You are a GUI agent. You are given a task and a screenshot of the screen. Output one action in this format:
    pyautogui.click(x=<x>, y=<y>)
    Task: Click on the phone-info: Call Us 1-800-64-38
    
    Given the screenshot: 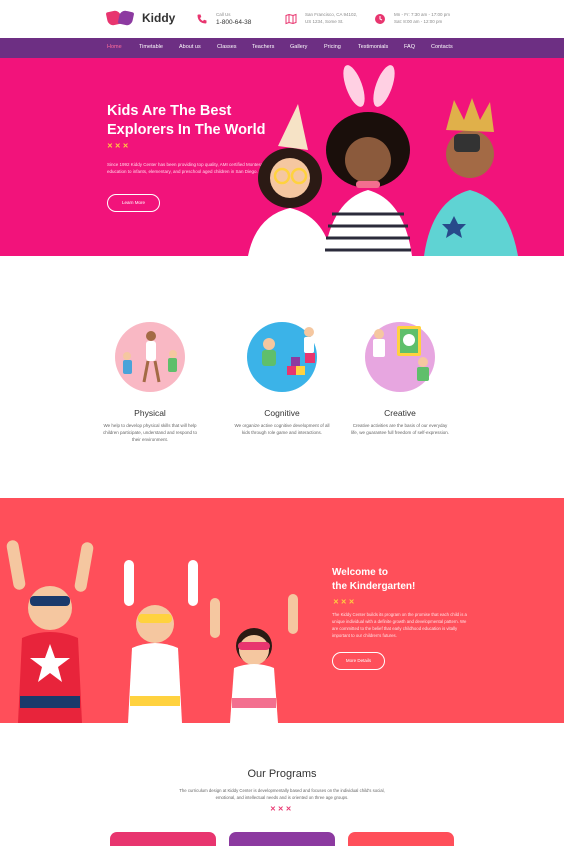 What is the action you would take?
    pyautogui.click(x=223, y=19)
    